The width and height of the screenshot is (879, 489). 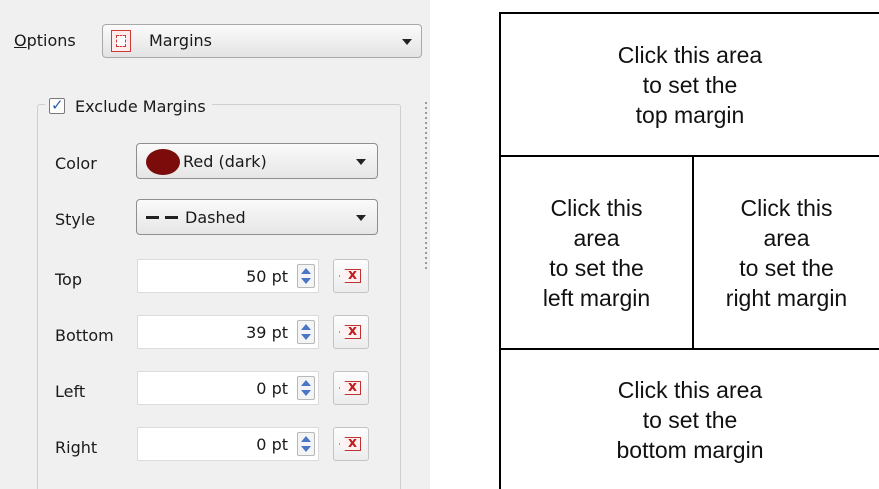 What do you see at coordinates (228, 332) in the screenshot?
I see `bottom-margin-spinbox: 39 pt` at bounding box center [228, 332].